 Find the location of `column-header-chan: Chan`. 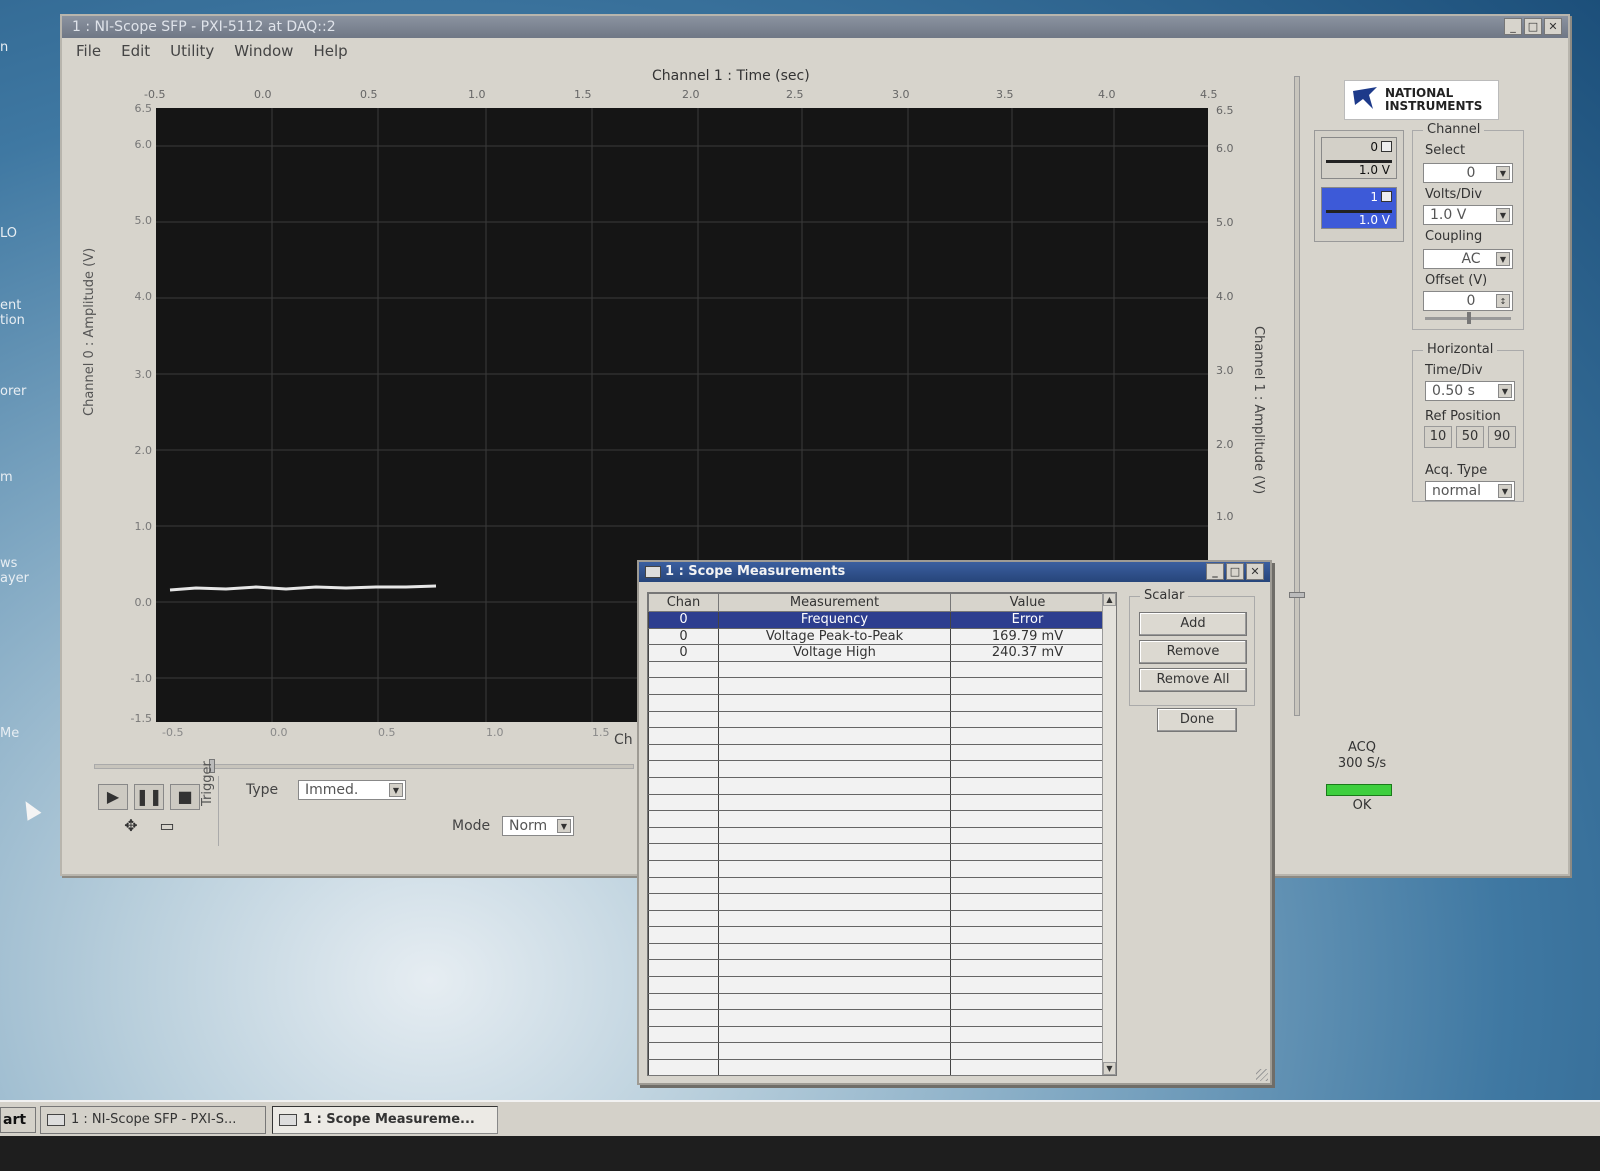

column-header-chan: Chan is located at coordinates (683, 602).